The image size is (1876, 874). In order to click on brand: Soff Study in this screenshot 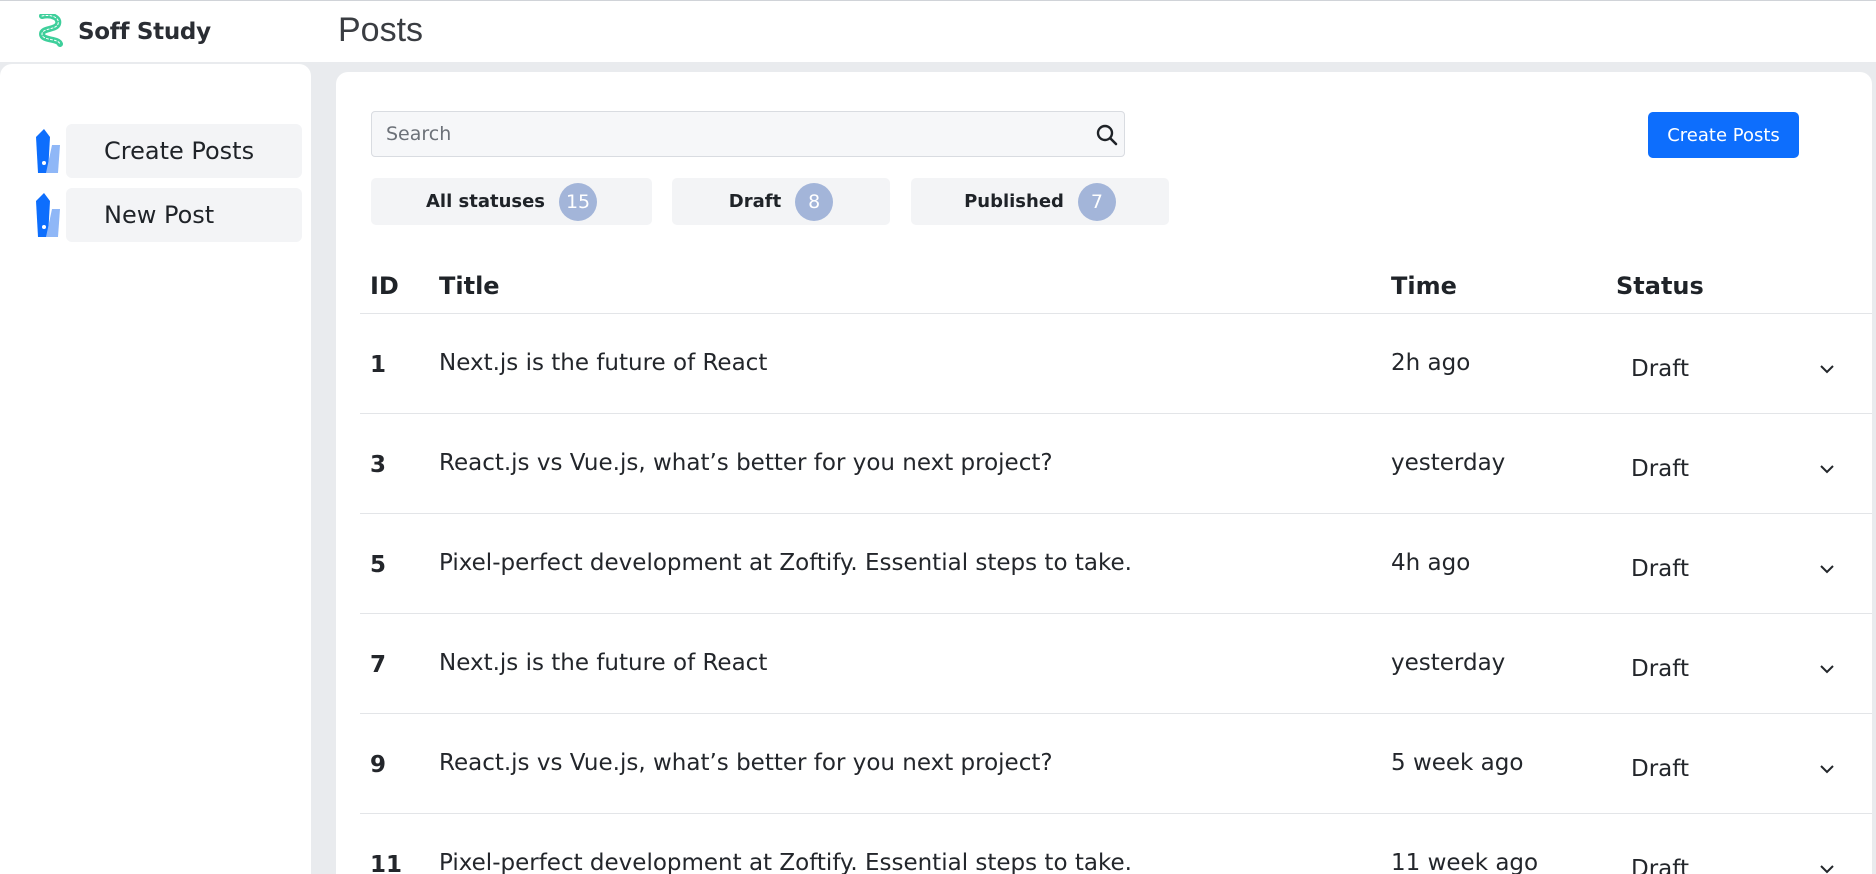, I will do `click(123, 32)`.